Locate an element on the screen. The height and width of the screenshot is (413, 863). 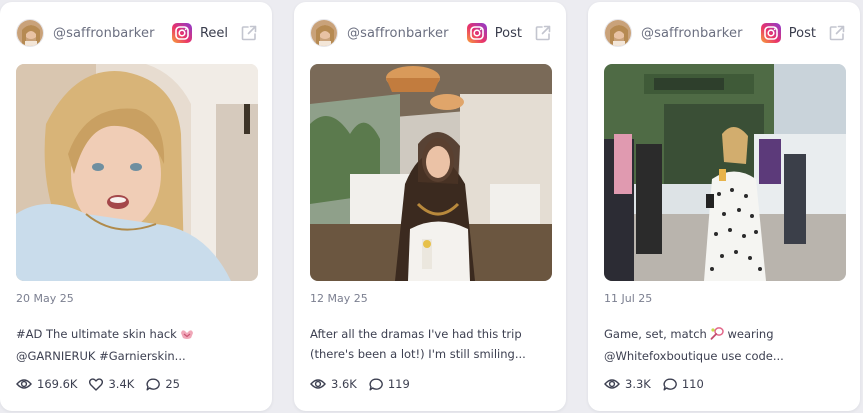
caption-line: Game, set, match is located at coordinates (655, 334).